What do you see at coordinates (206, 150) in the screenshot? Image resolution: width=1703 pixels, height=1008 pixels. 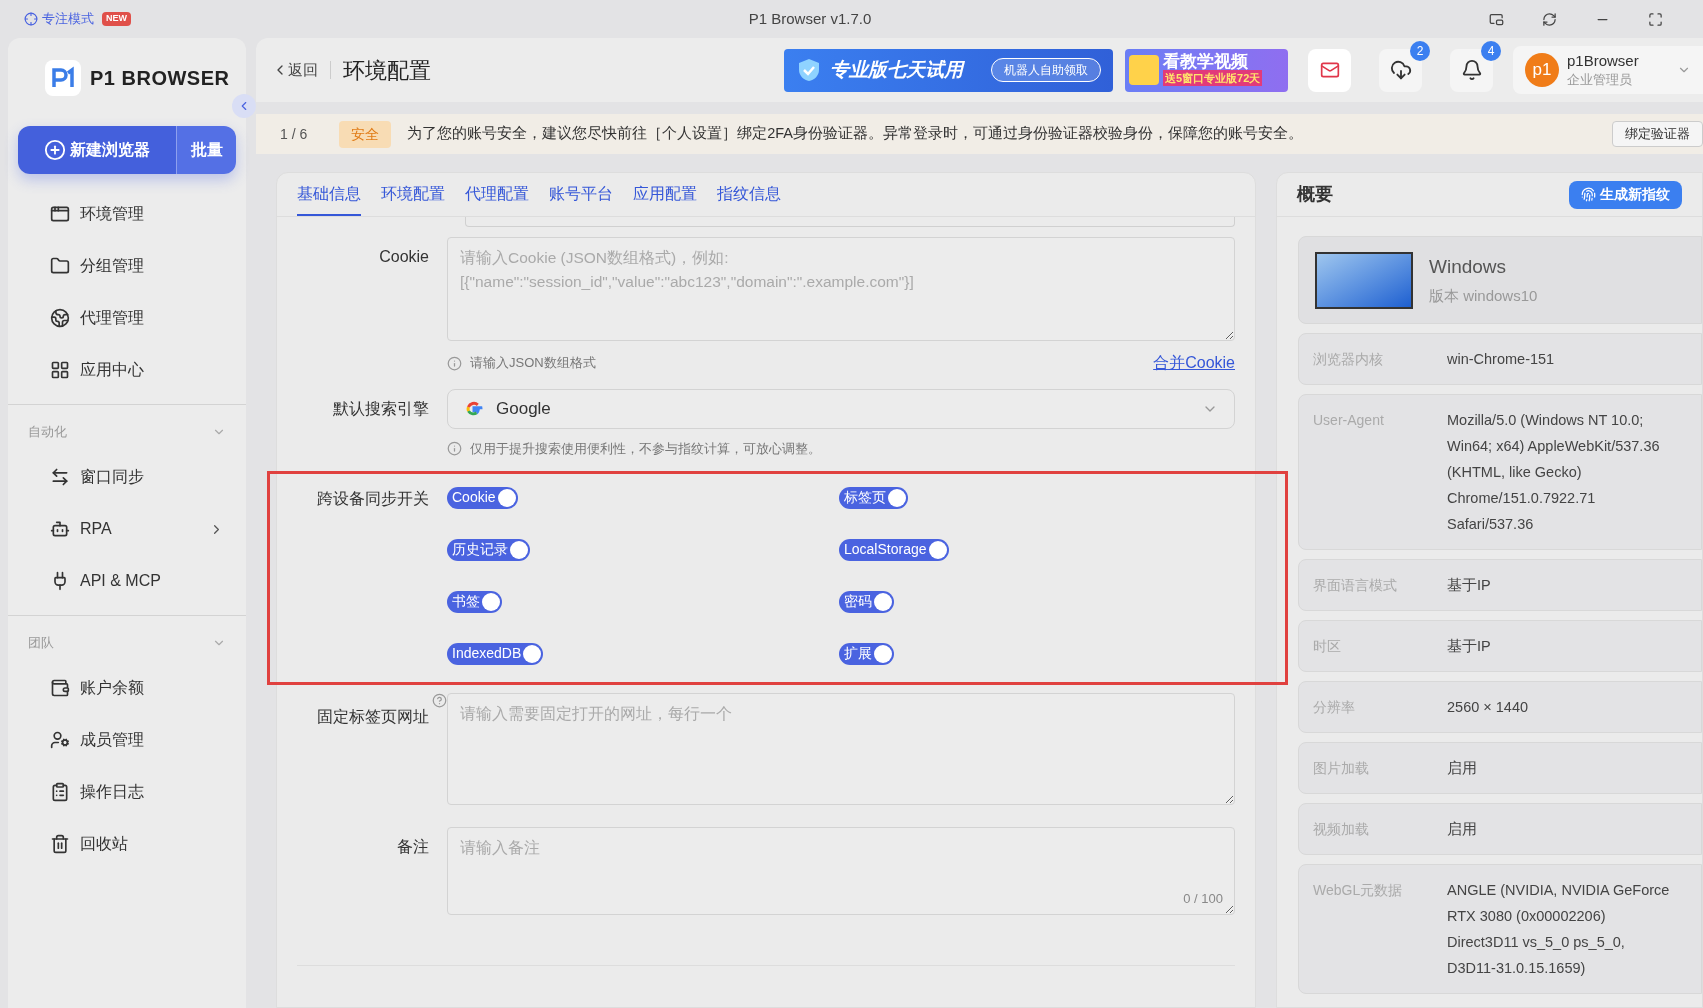 I see `batch-button: 批量` at bounding box center [206, 150].